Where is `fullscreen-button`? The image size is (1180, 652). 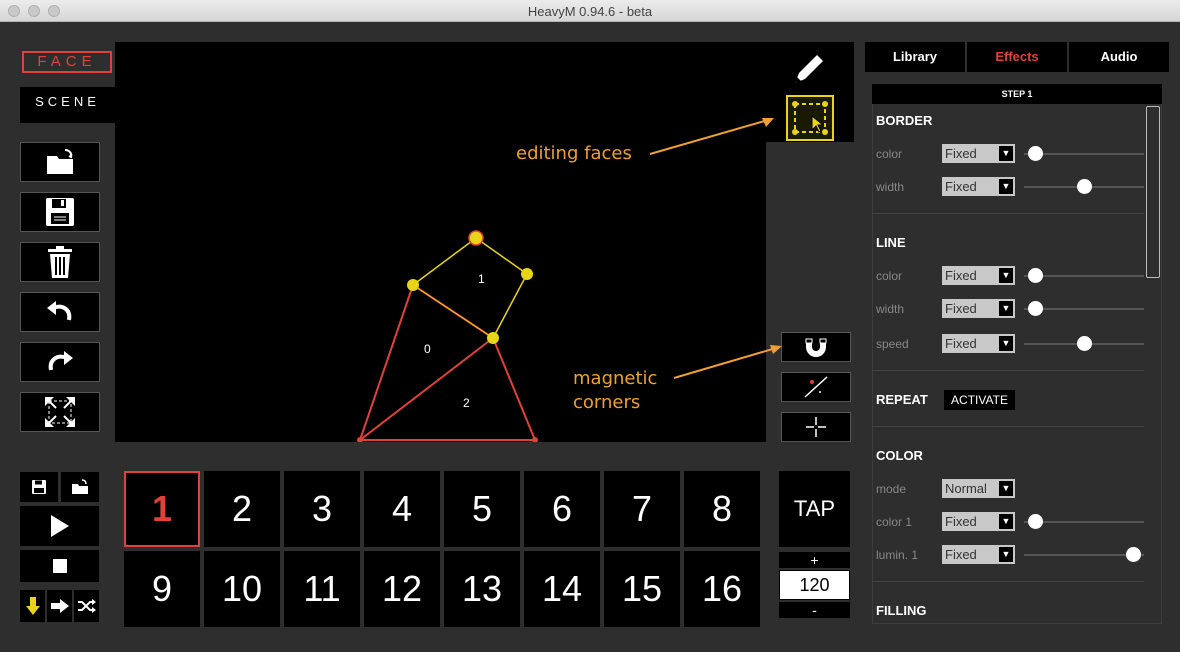 fullscreen-button is located at coordinates (60, 412).